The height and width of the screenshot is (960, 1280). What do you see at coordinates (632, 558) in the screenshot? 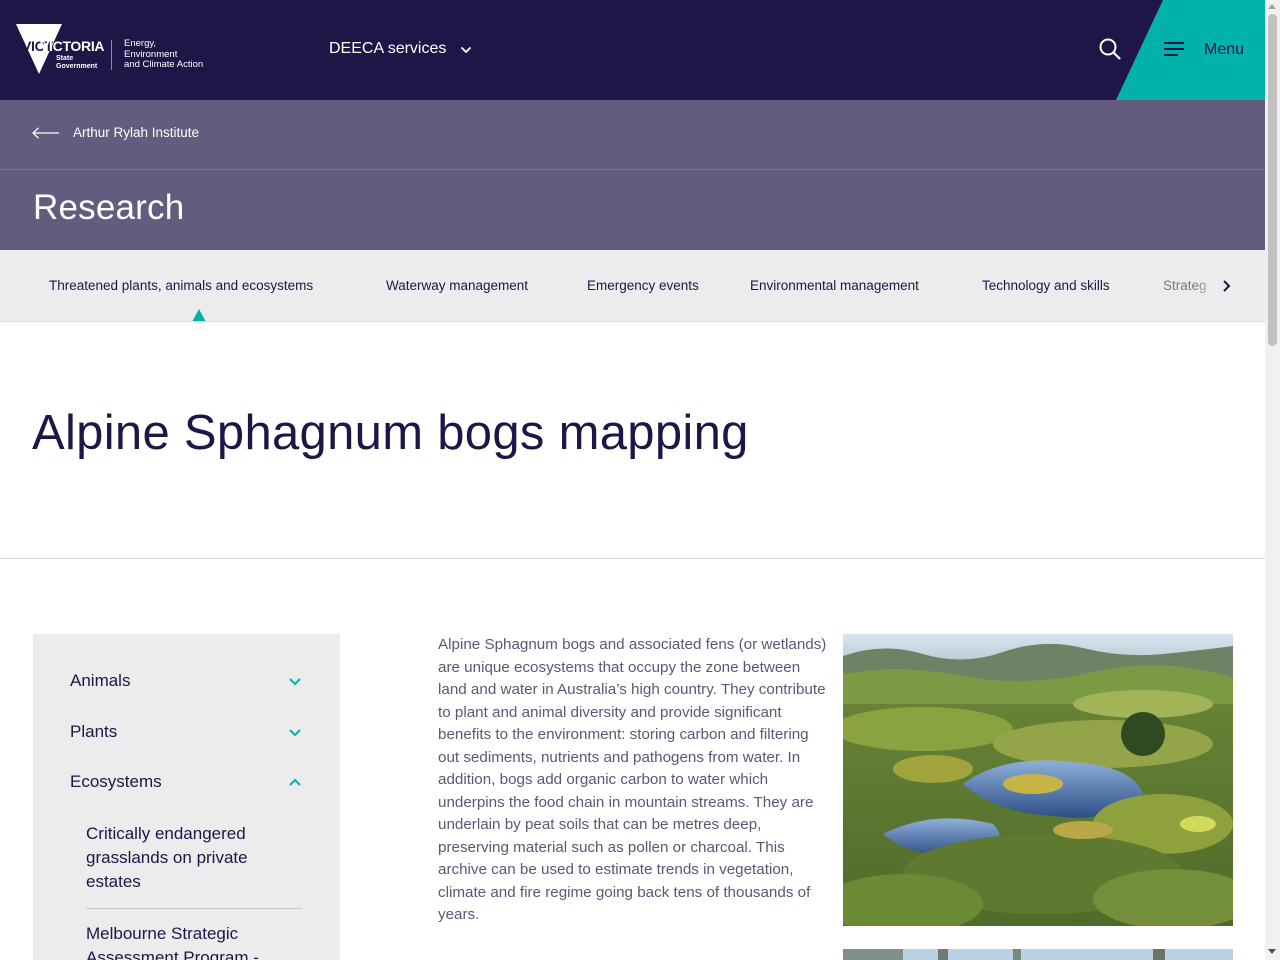
I see `hero-divider` at bounding box center [632, 558].